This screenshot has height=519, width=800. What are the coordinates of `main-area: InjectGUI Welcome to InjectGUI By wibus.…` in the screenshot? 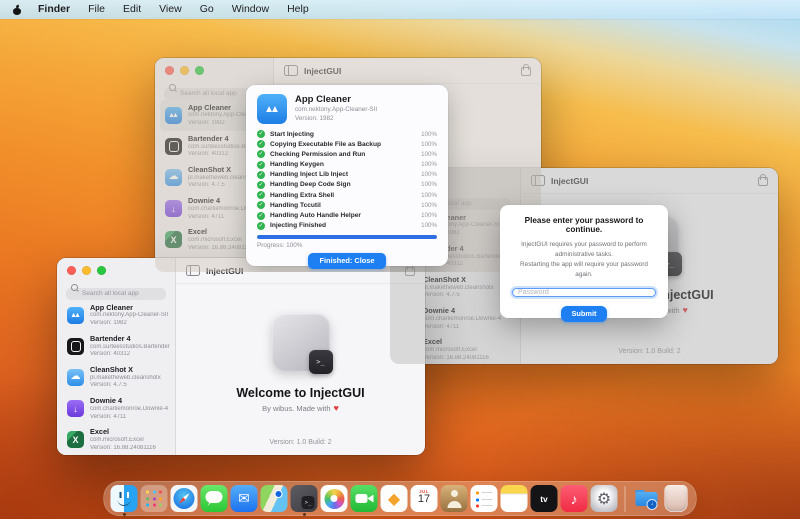 It's located at (300, 356).